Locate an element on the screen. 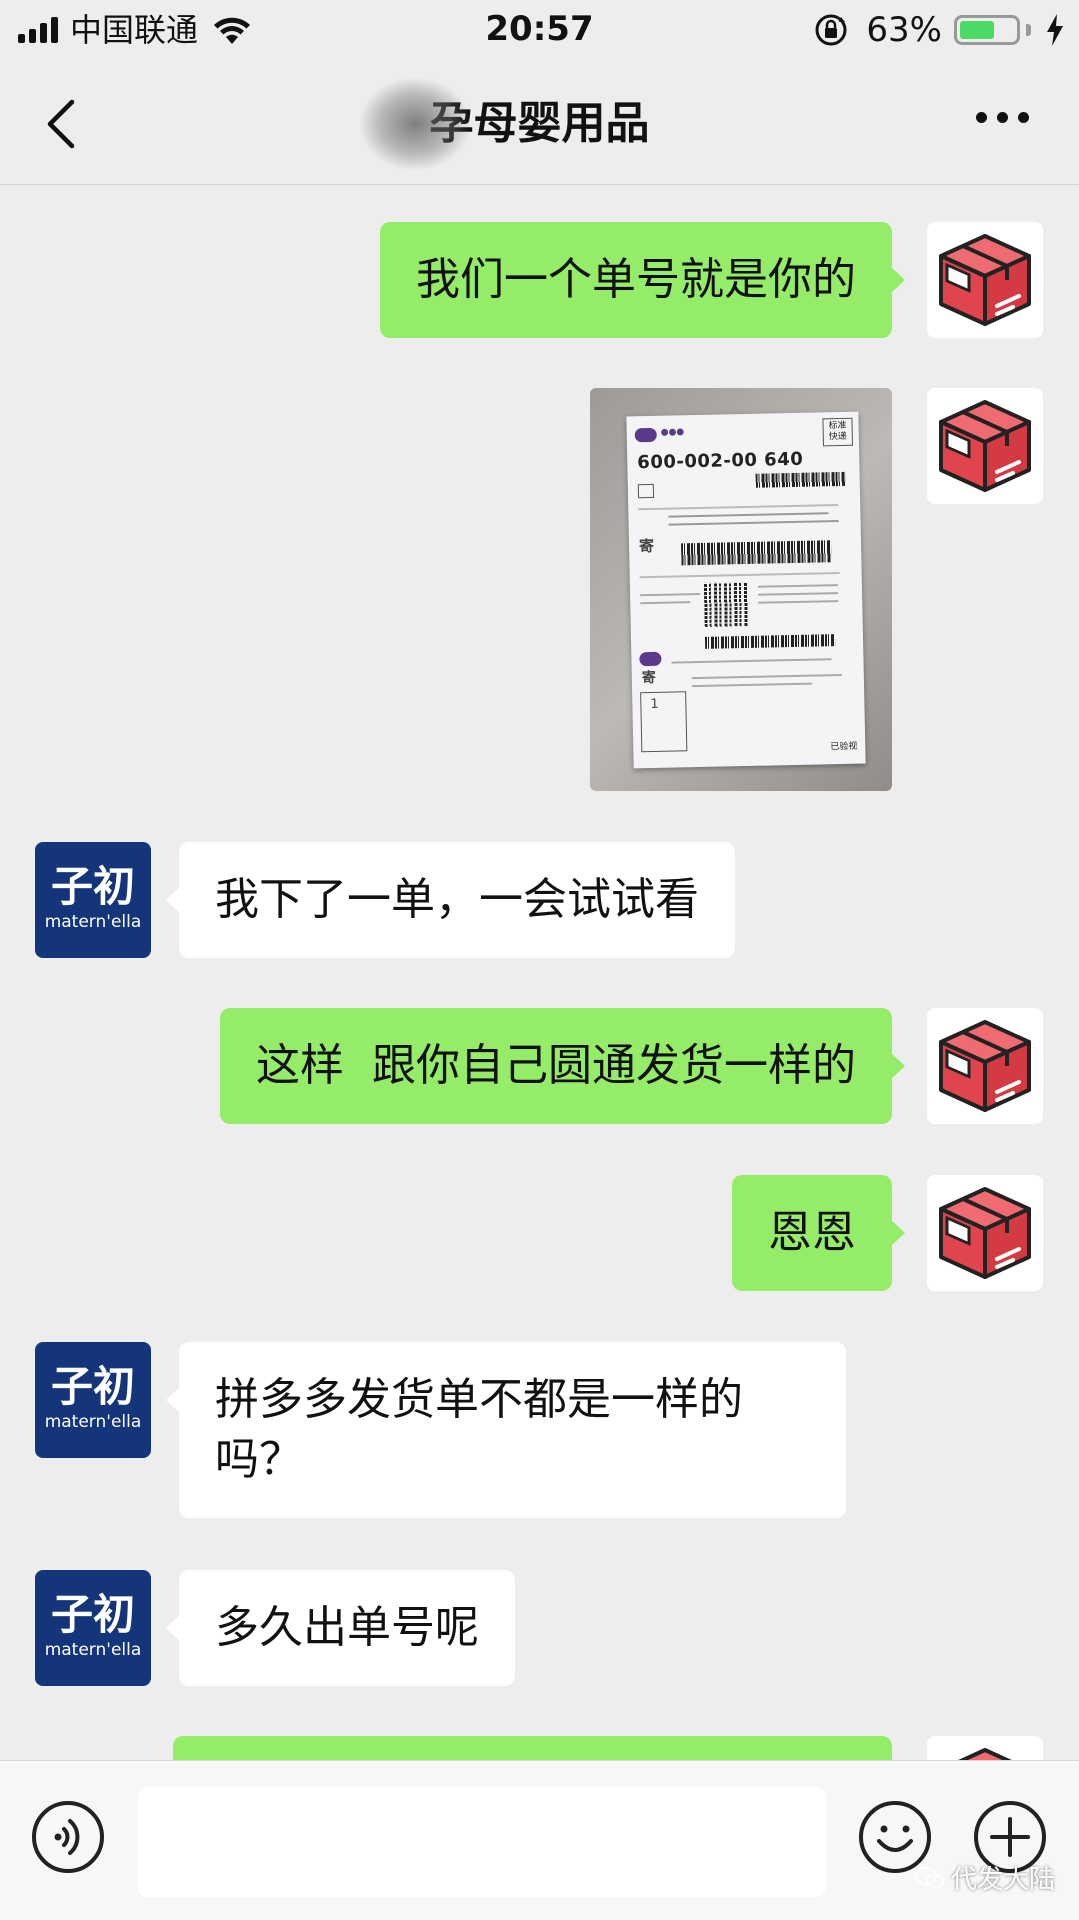  label-signed-mark: 已验视 is located at coordinates (844, 747).